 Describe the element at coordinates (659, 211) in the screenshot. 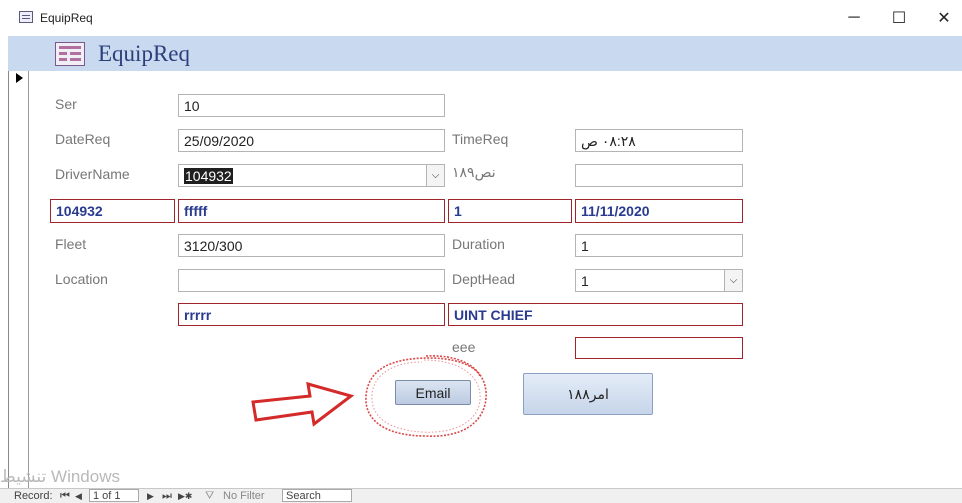

I see `date-computed: 11/11/2020` at that location.